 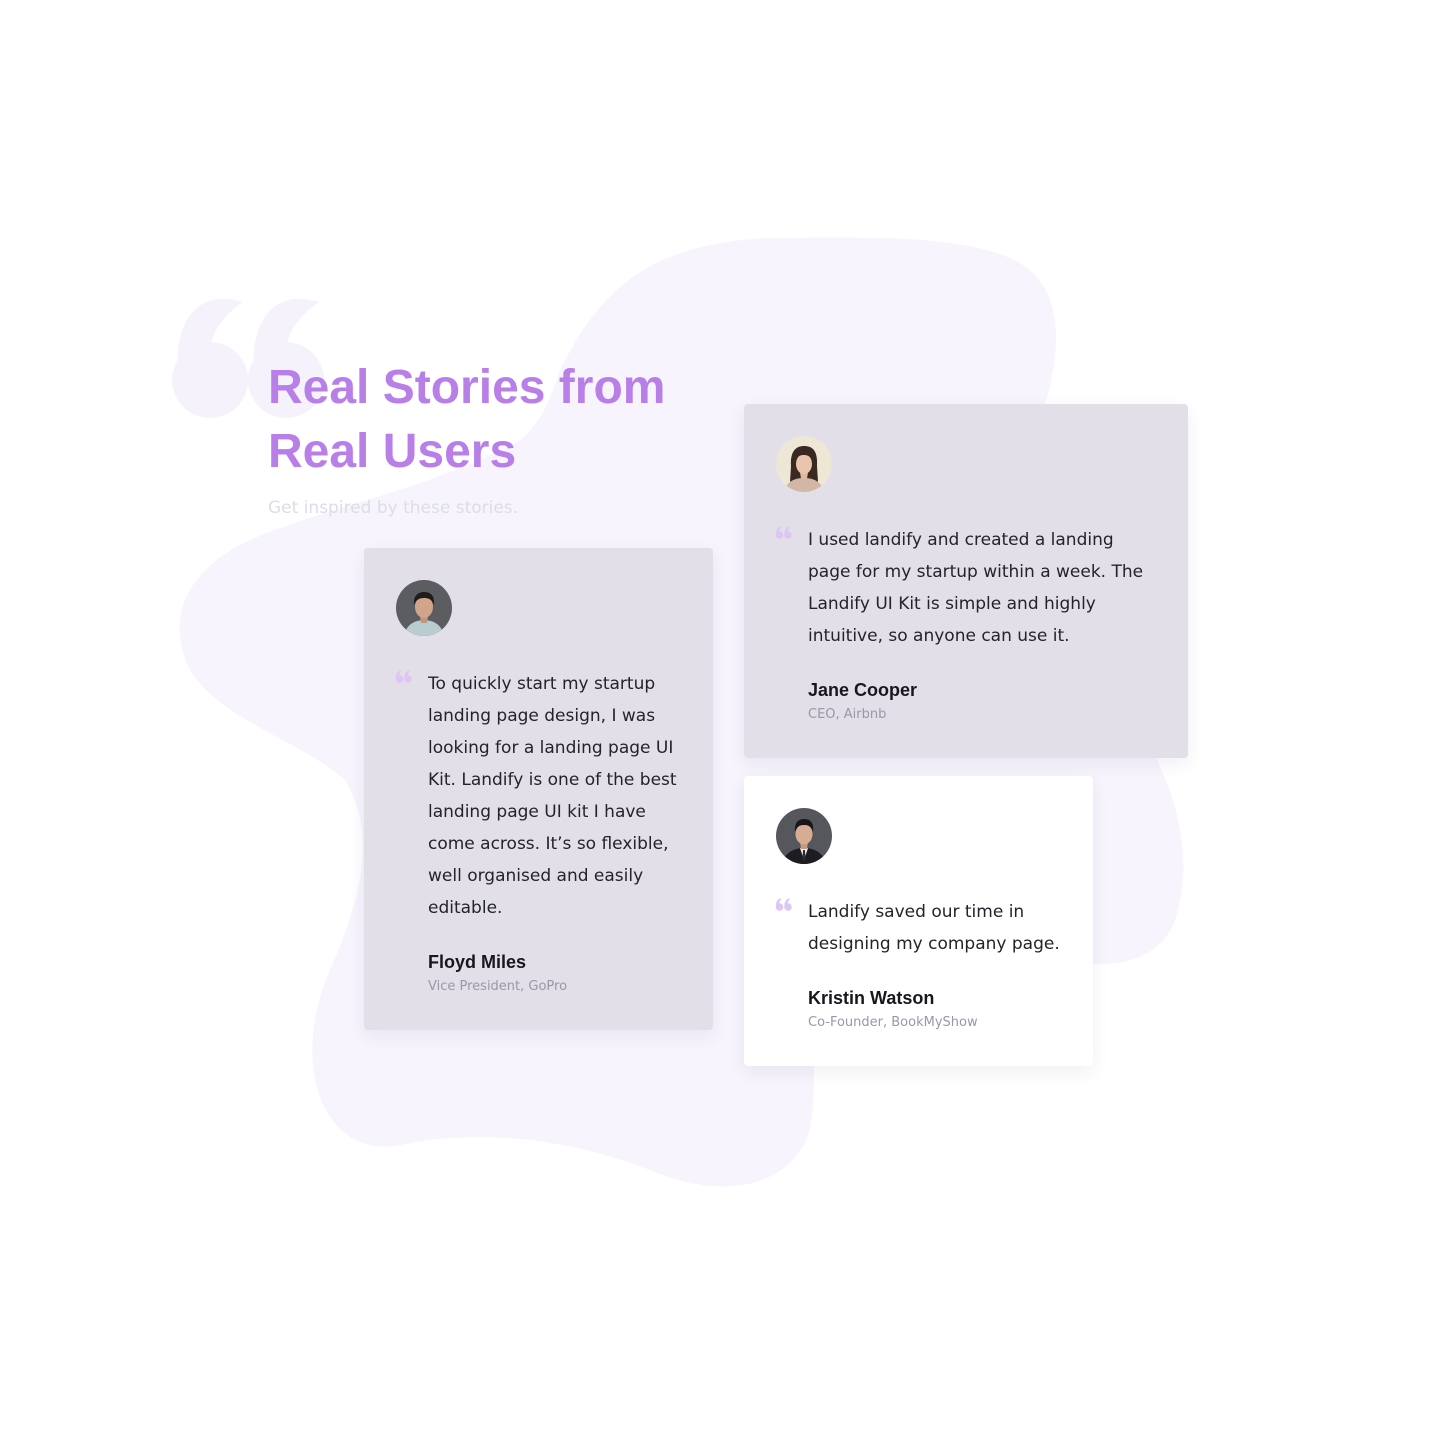 I want to click on man-portrait-avatar-icon, so click(x=424, y=608).